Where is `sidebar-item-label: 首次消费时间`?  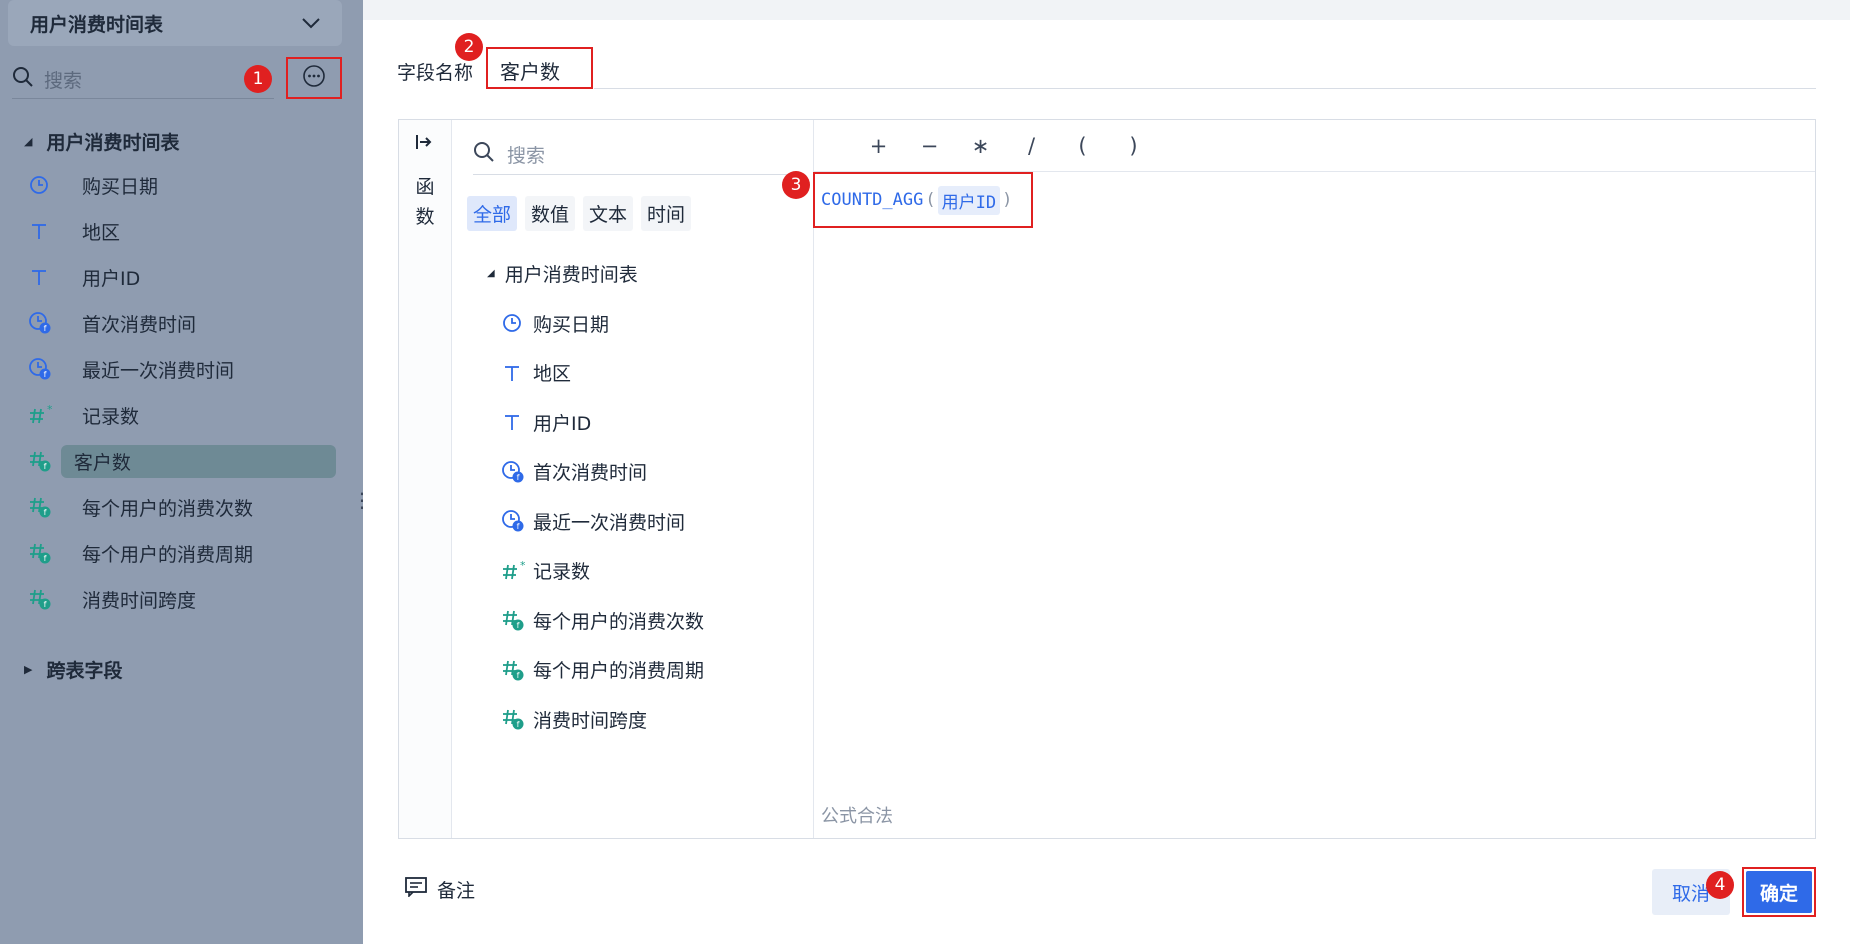
sidebar-item-label: 首次消费时间 is located at coordinates (139, 324).